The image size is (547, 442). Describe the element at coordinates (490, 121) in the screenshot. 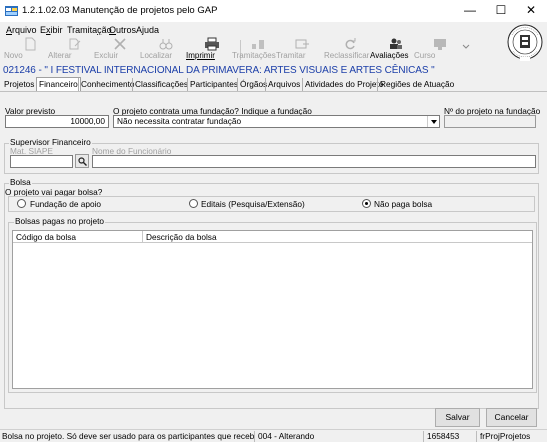

I see `n-projeto-fundacao-input` at that location.